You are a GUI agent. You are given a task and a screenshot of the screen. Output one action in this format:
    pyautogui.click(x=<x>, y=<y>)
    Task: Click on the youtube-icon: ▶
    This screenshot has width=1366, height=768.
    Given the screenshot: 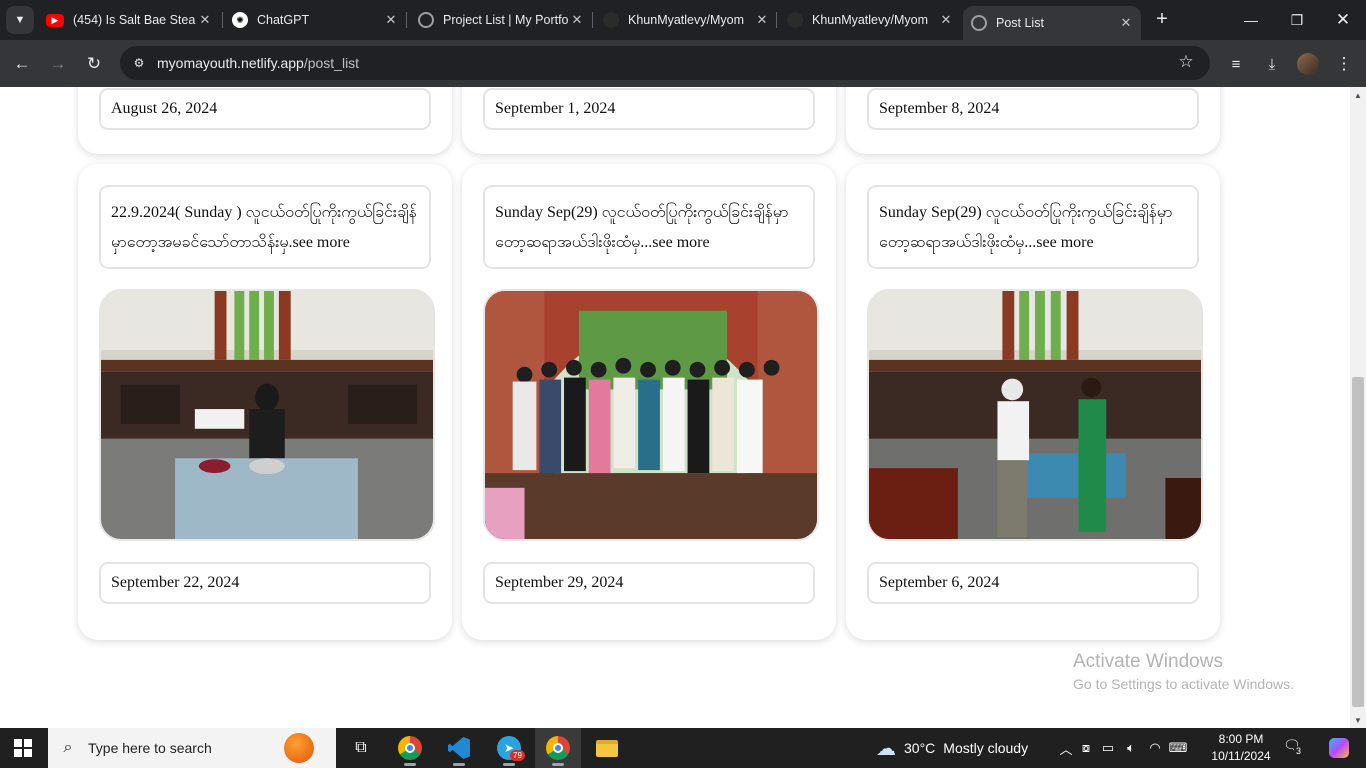 What is the action you would take?
    pyautogui.click(x=55, y=20)
    